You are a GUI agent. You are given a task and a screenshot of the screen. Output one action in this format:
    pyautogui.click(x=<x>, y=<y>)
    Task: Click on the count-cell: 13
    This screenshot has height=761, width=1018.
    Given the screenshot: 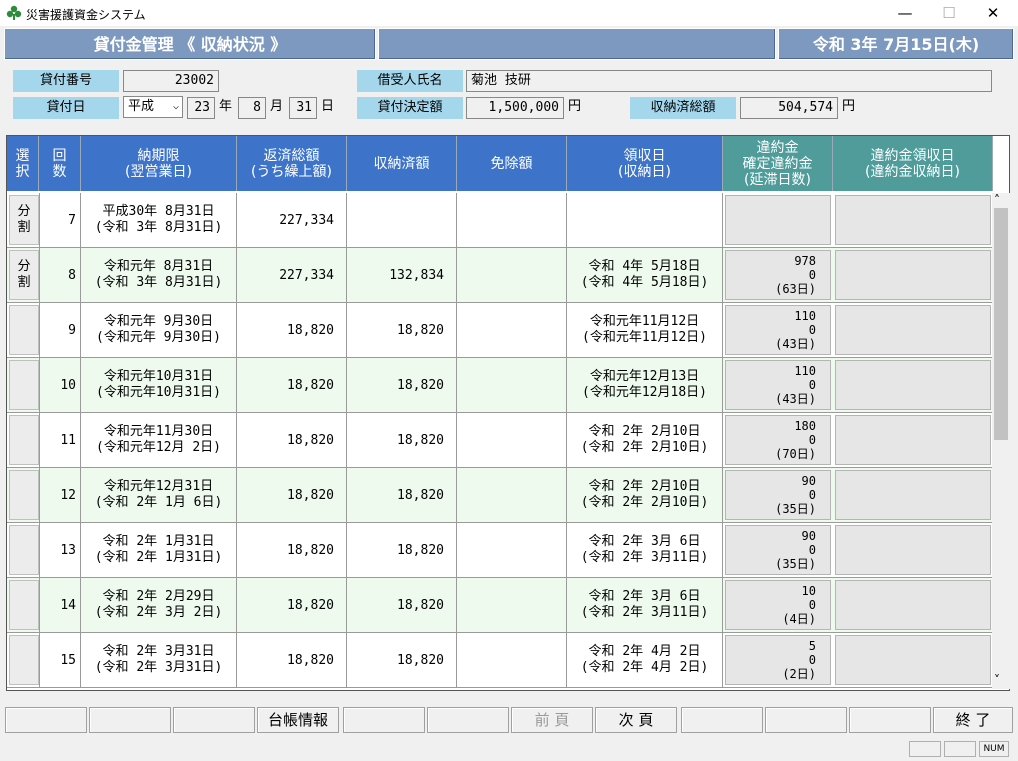 What is the action you would take?
    pyautogui.click(x=60, y=550)
    